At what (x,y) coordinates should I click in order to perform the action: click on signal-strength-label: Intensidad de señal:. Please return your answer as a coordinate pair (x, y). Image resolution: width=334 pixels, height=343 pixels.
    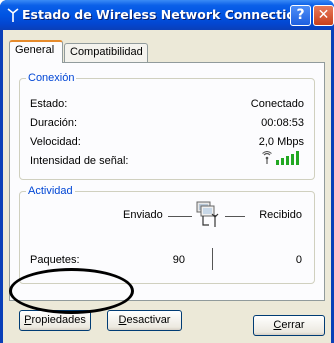
    Looking at the image, I should click on (79, 161).